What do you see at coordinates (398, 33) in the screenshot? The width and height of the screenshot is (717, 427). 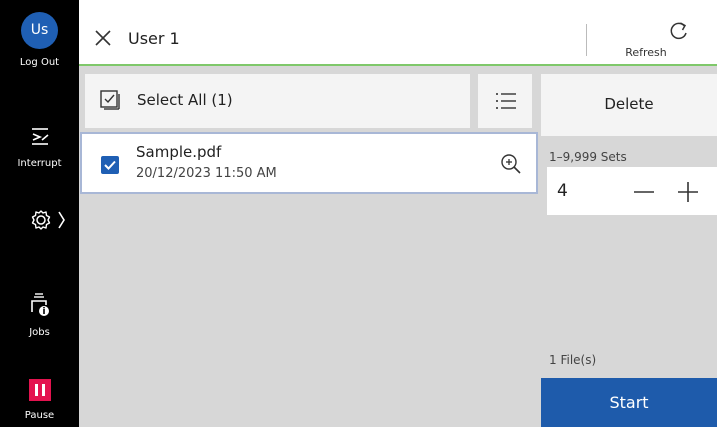 I see `header-bar: User 1 Refresh` at bounding box center [398, 33].